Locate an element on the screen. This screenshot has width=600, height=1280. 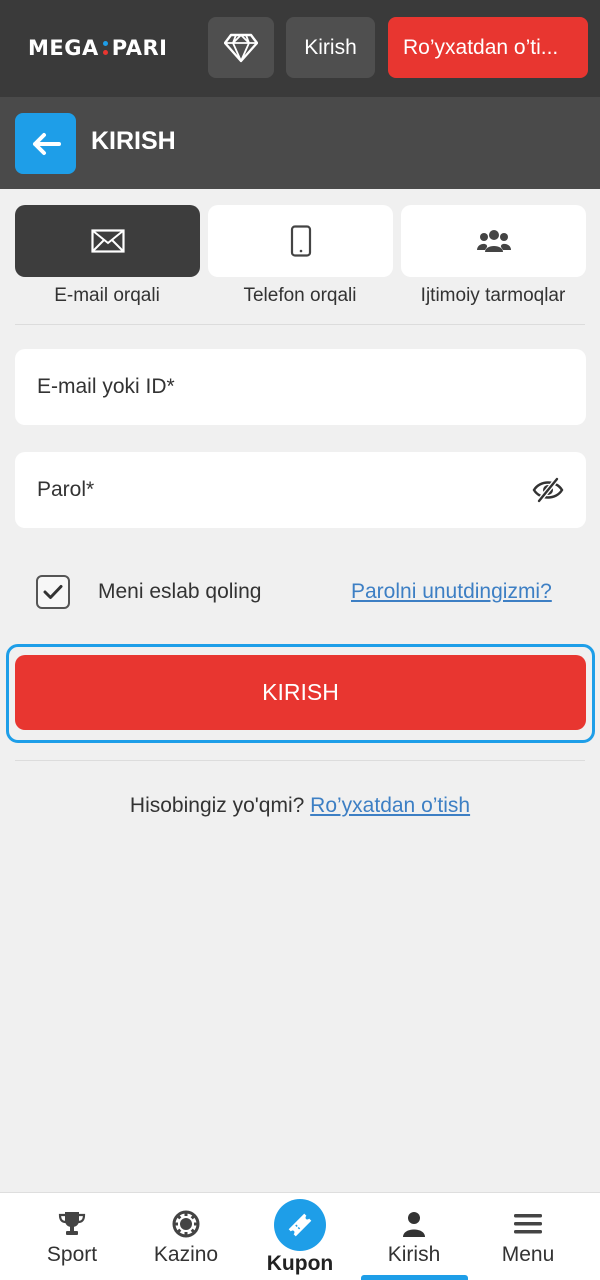
nav-item-sport: Sport is located at coordinates (72, 1236).